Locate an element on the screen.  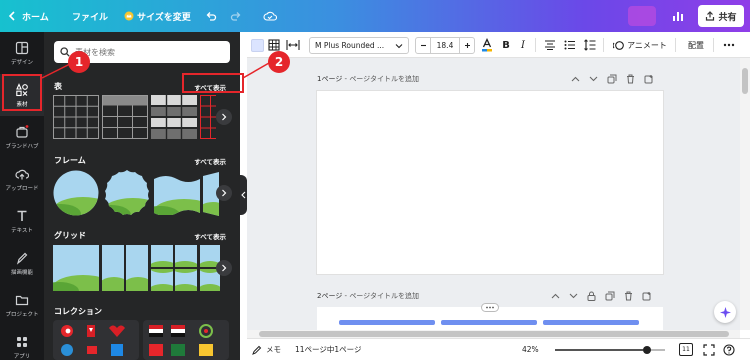
zoom-slider is located at coordinates (610, 350).